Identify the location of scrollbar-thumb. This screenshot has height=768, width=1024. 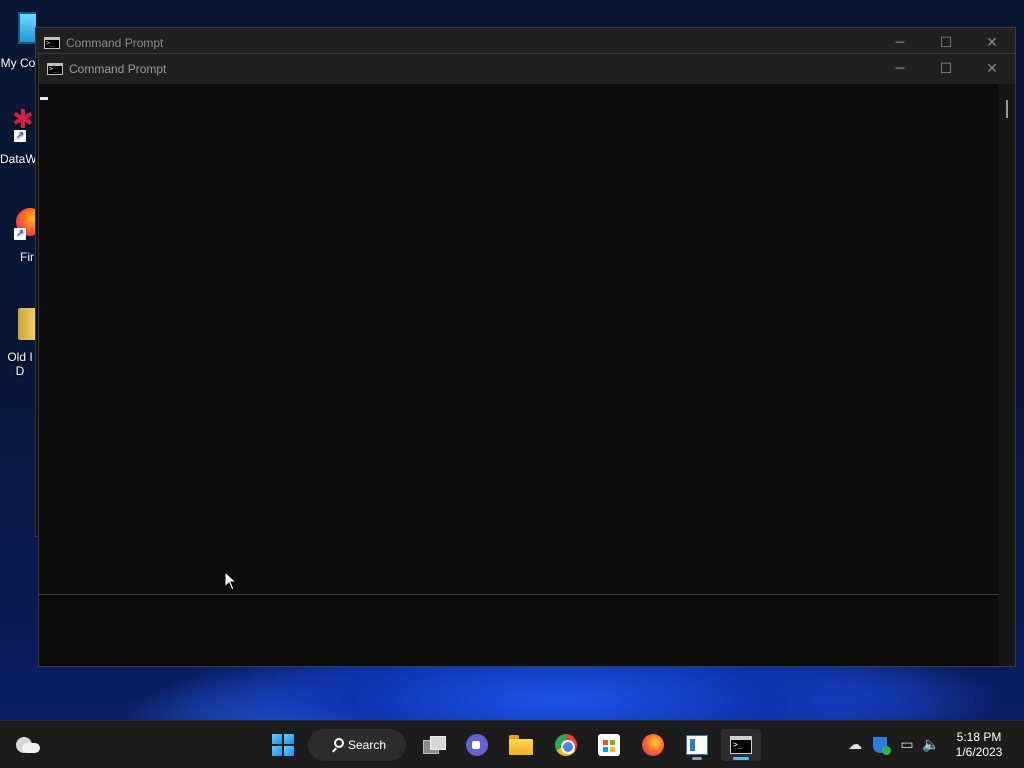
(1007, 109).